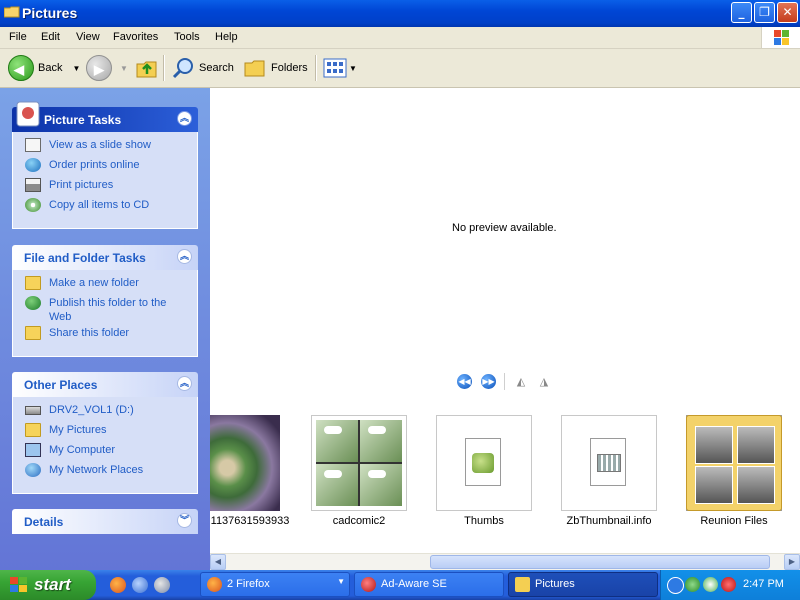 The width and height of the screenshot is (800, 600). I want to click on thumbs-db-icon, so click(483, 462).